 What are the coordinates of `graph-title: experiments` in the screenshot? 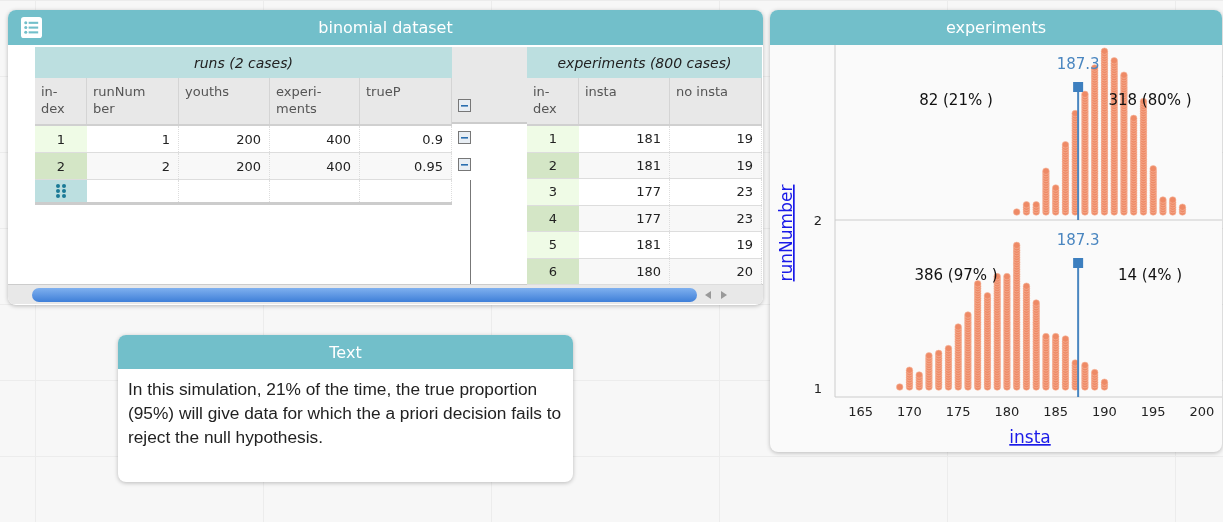 It's located at (996, 27).